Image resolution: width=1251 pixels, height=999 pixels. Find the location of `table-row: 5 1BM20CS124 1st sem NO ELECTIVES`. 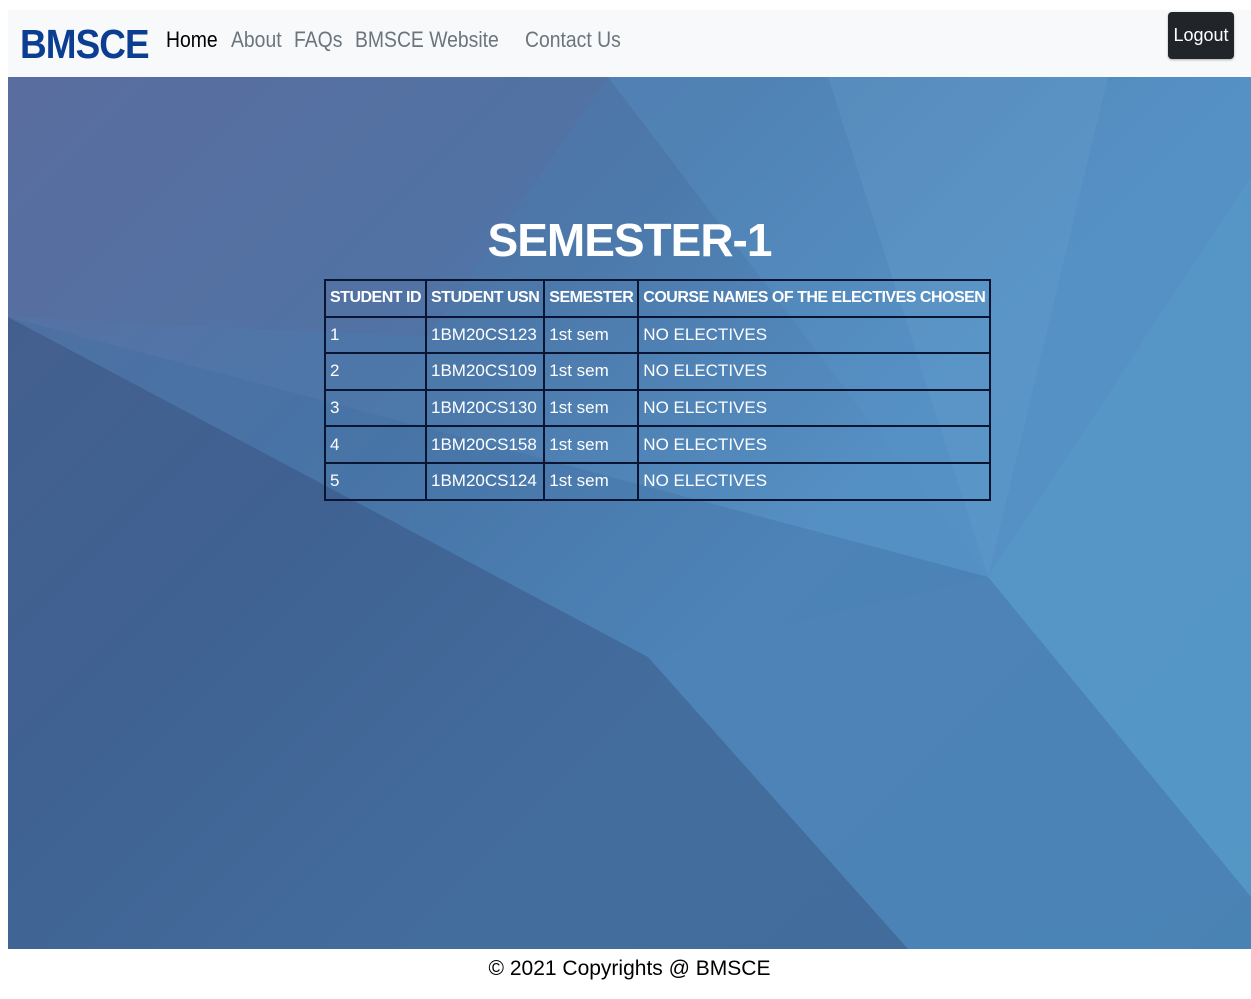

table-row: 5 1BM20CS124 1st sem NO ELECTIVES is located at coordinates (658, 481).